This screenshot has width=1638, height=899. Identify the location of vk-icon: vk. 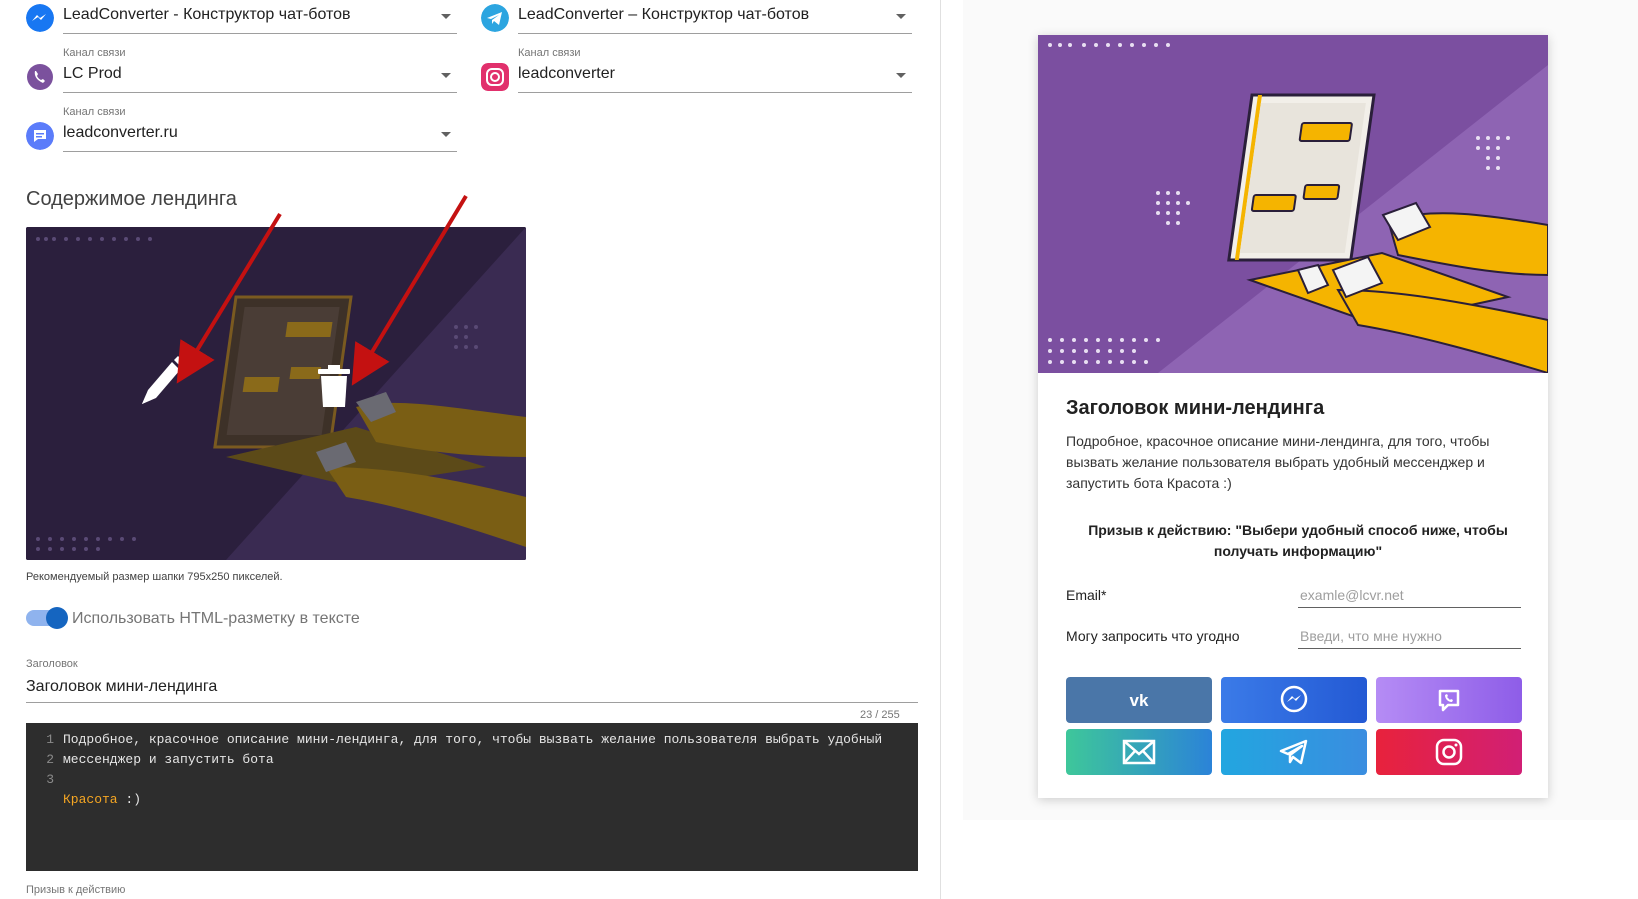
(1139, 700).